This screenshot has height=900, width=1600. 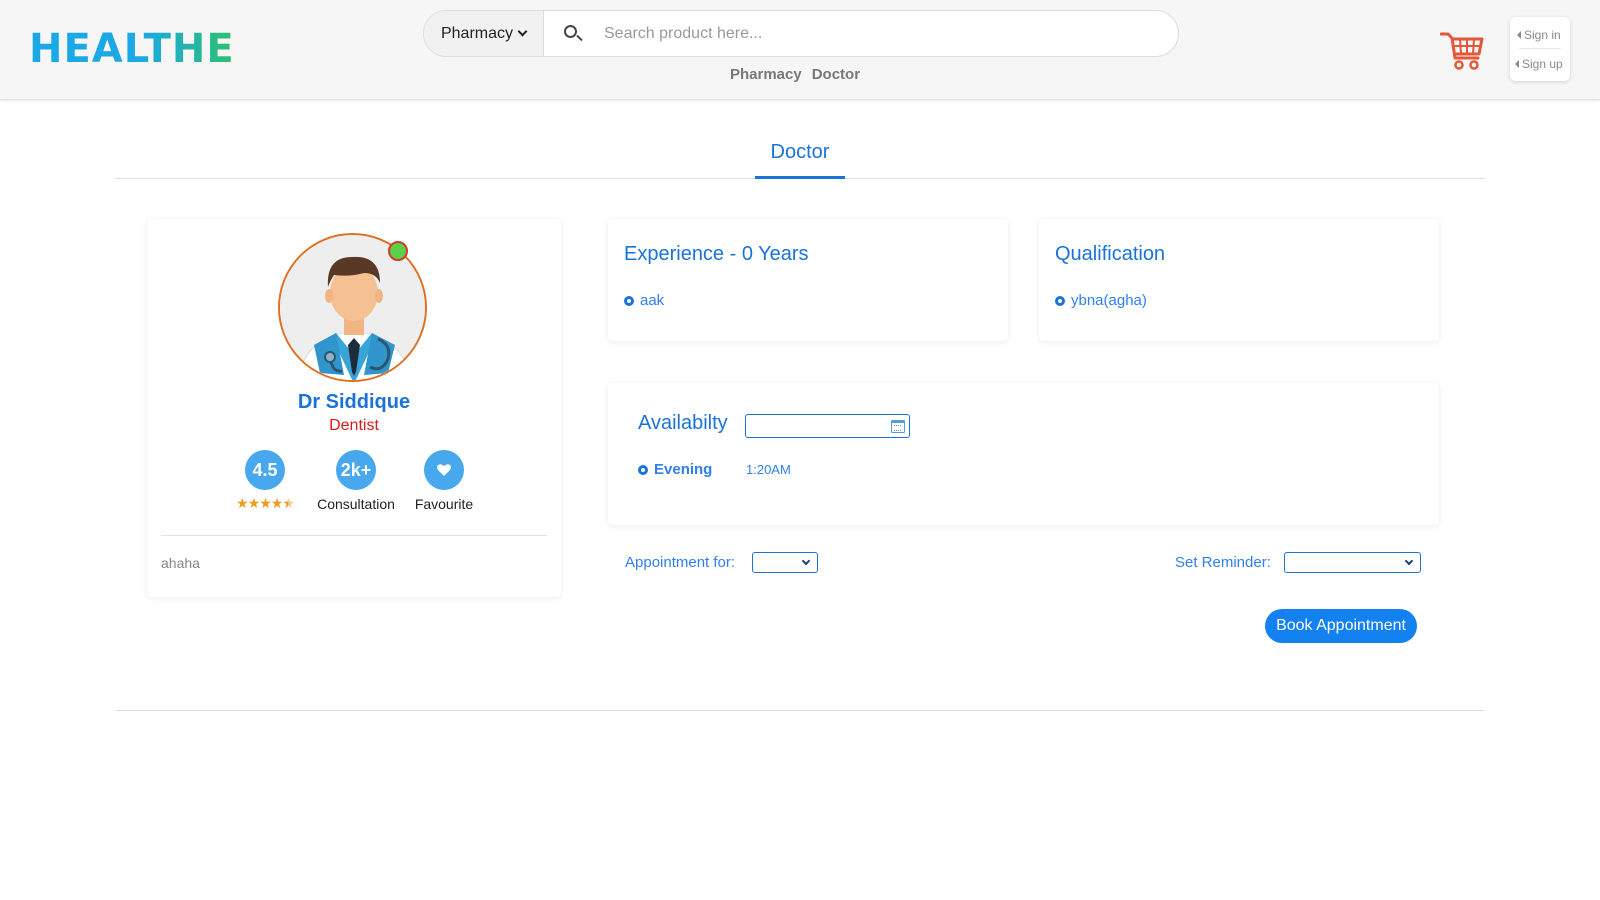 I want to click on tab-doctor: Doctor, so click(x=800, y=156).